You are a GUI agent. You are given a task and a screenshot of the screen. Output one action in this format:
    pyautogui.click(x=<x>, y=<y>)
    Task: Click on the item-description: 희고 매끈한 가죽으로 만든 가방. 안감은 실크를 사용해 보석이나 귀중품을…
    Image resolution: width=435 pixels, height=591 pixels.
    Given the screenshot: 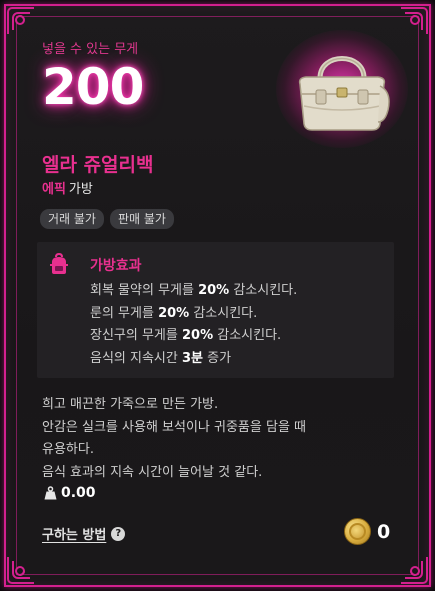 What is the action you would take?
    pyautogui.click(x=174, y=439)
    